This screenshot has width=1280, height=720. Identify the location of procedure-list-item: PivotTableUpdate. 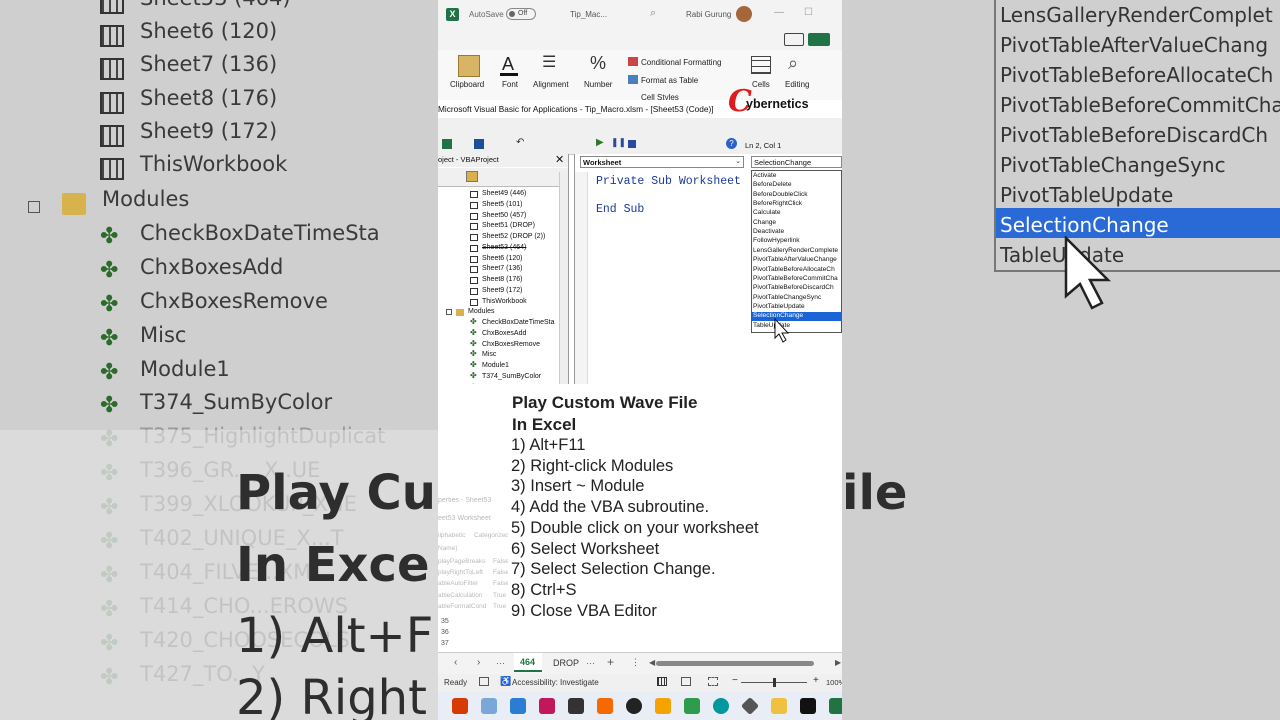
(779, 306).